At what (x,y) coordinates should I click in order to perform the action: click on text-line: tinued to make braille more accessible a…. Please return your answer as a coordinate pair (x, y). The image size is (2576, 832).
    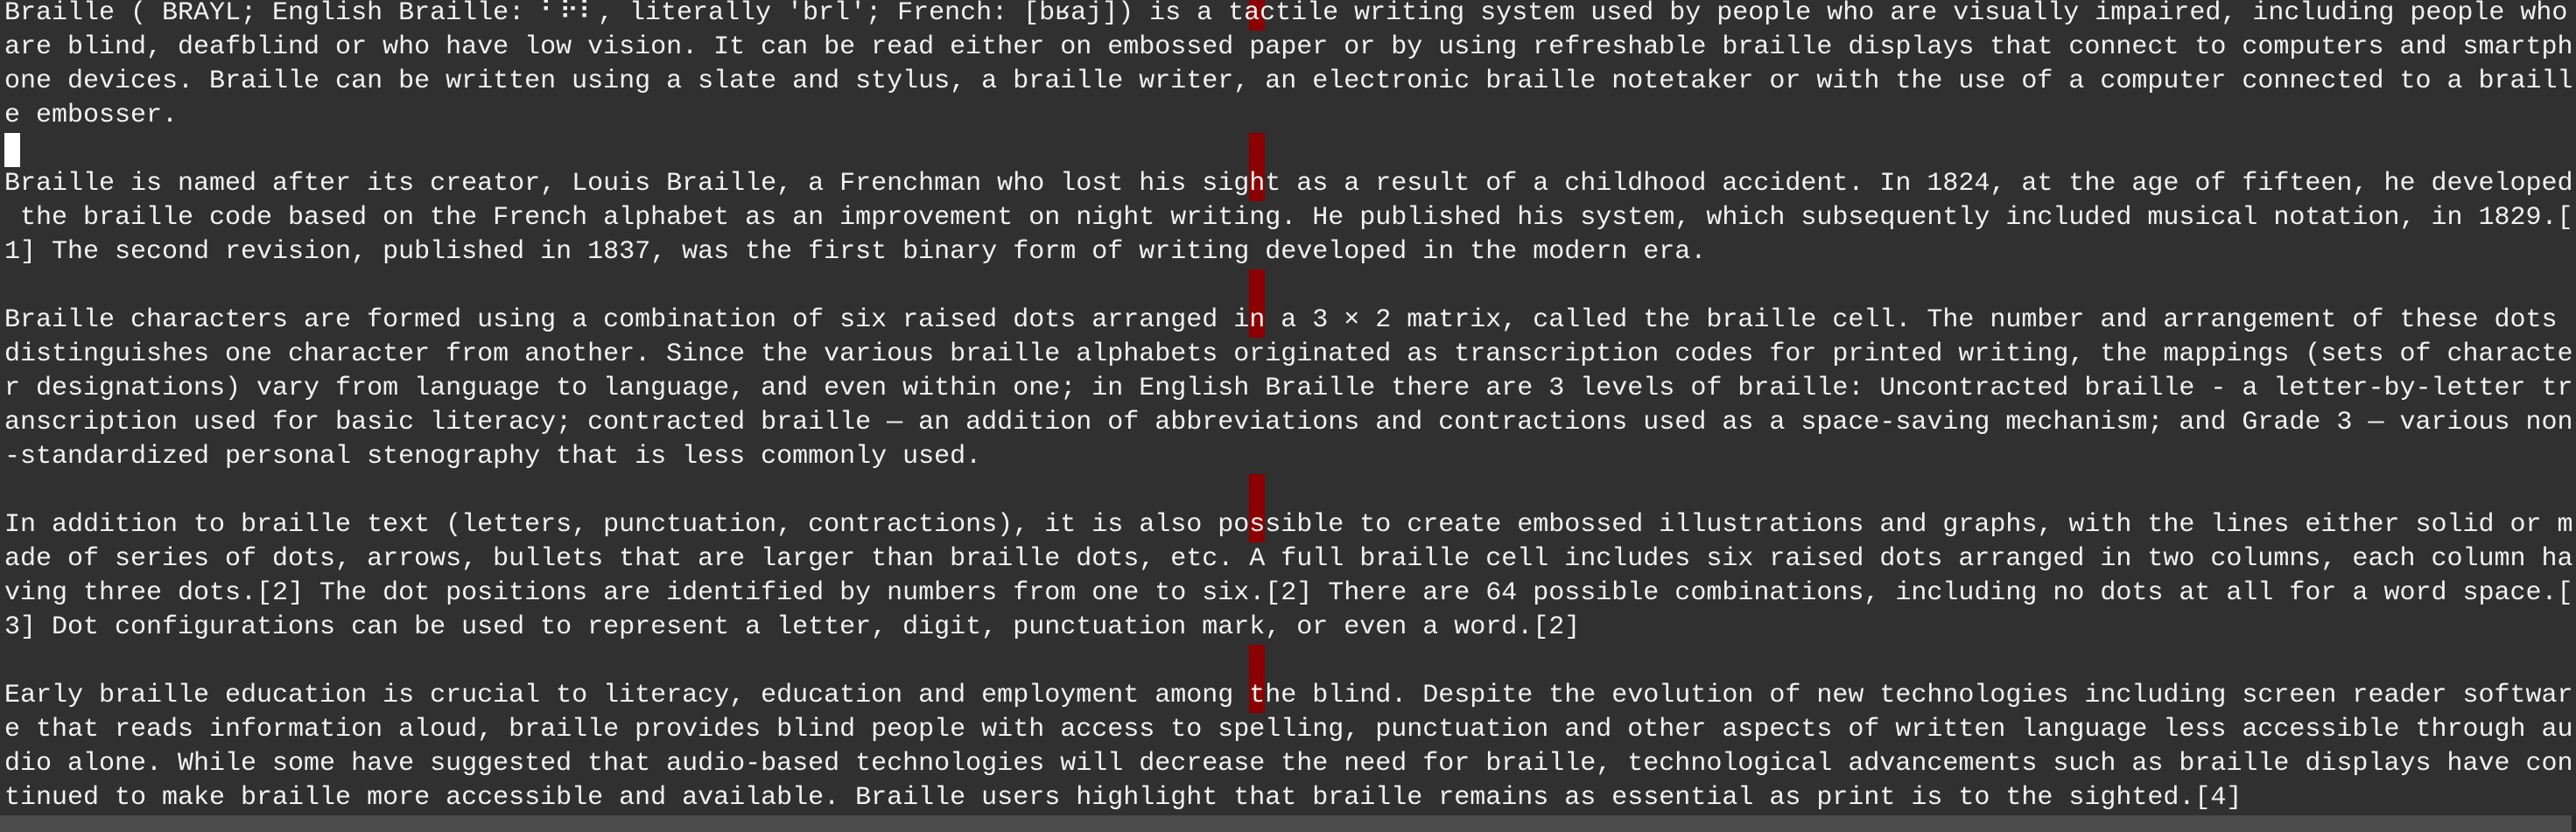
    Looking at the image, I should click on (1123, 798).